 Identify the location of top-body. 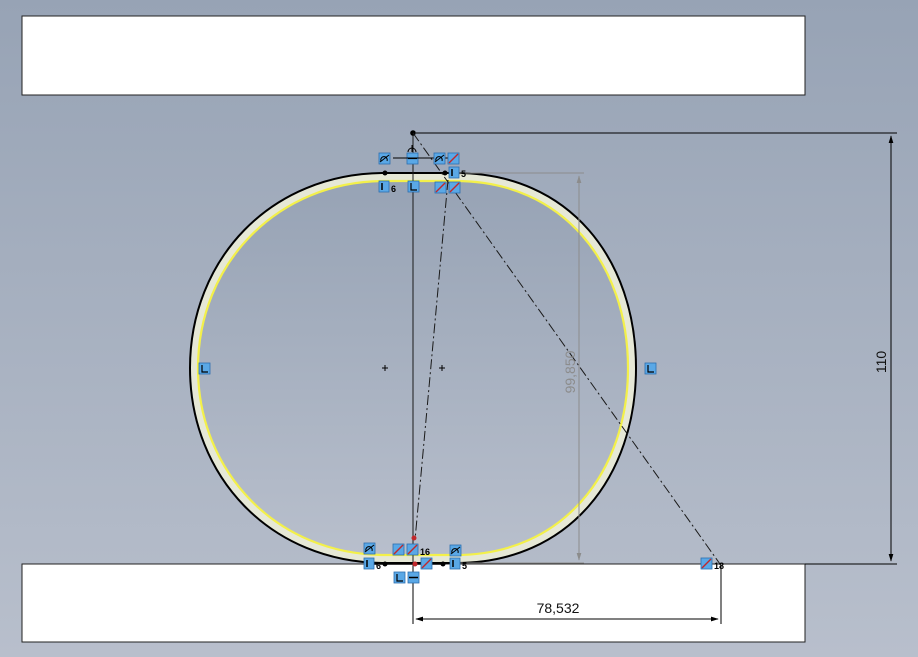
(413, 55).